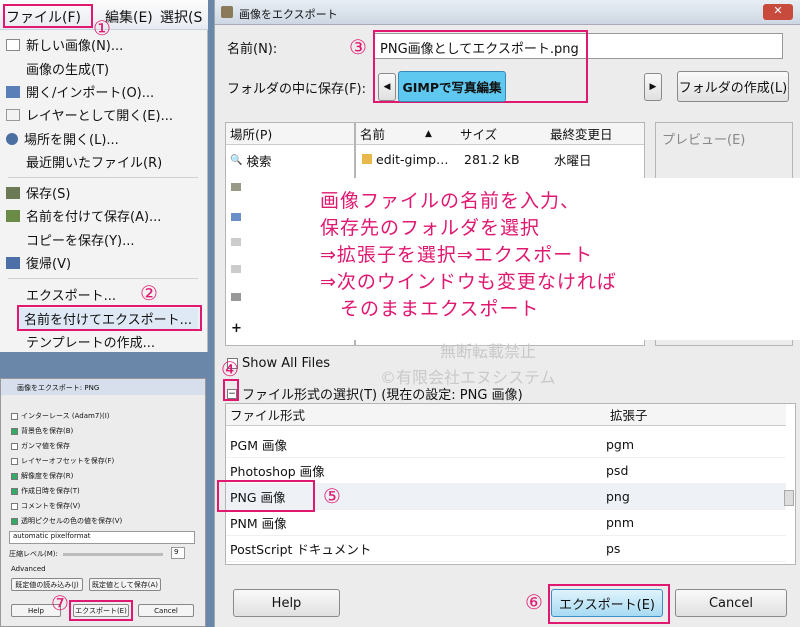  What do you see at coordinates (778, 12) in the screenshot?
I see `close-icon: ✕` at bounding box center [778, 12].